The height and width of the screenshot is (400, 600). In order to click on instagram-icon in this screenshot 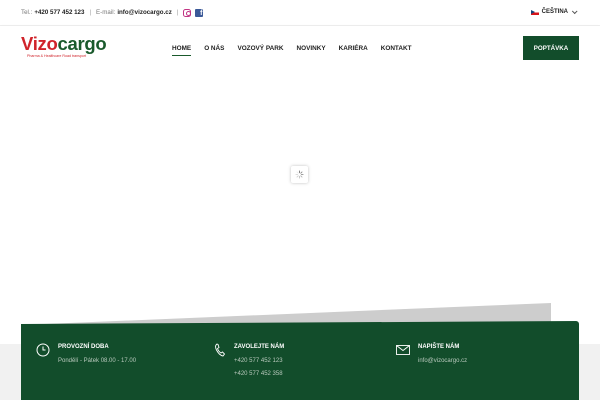, I will do `click(187, 12)`.